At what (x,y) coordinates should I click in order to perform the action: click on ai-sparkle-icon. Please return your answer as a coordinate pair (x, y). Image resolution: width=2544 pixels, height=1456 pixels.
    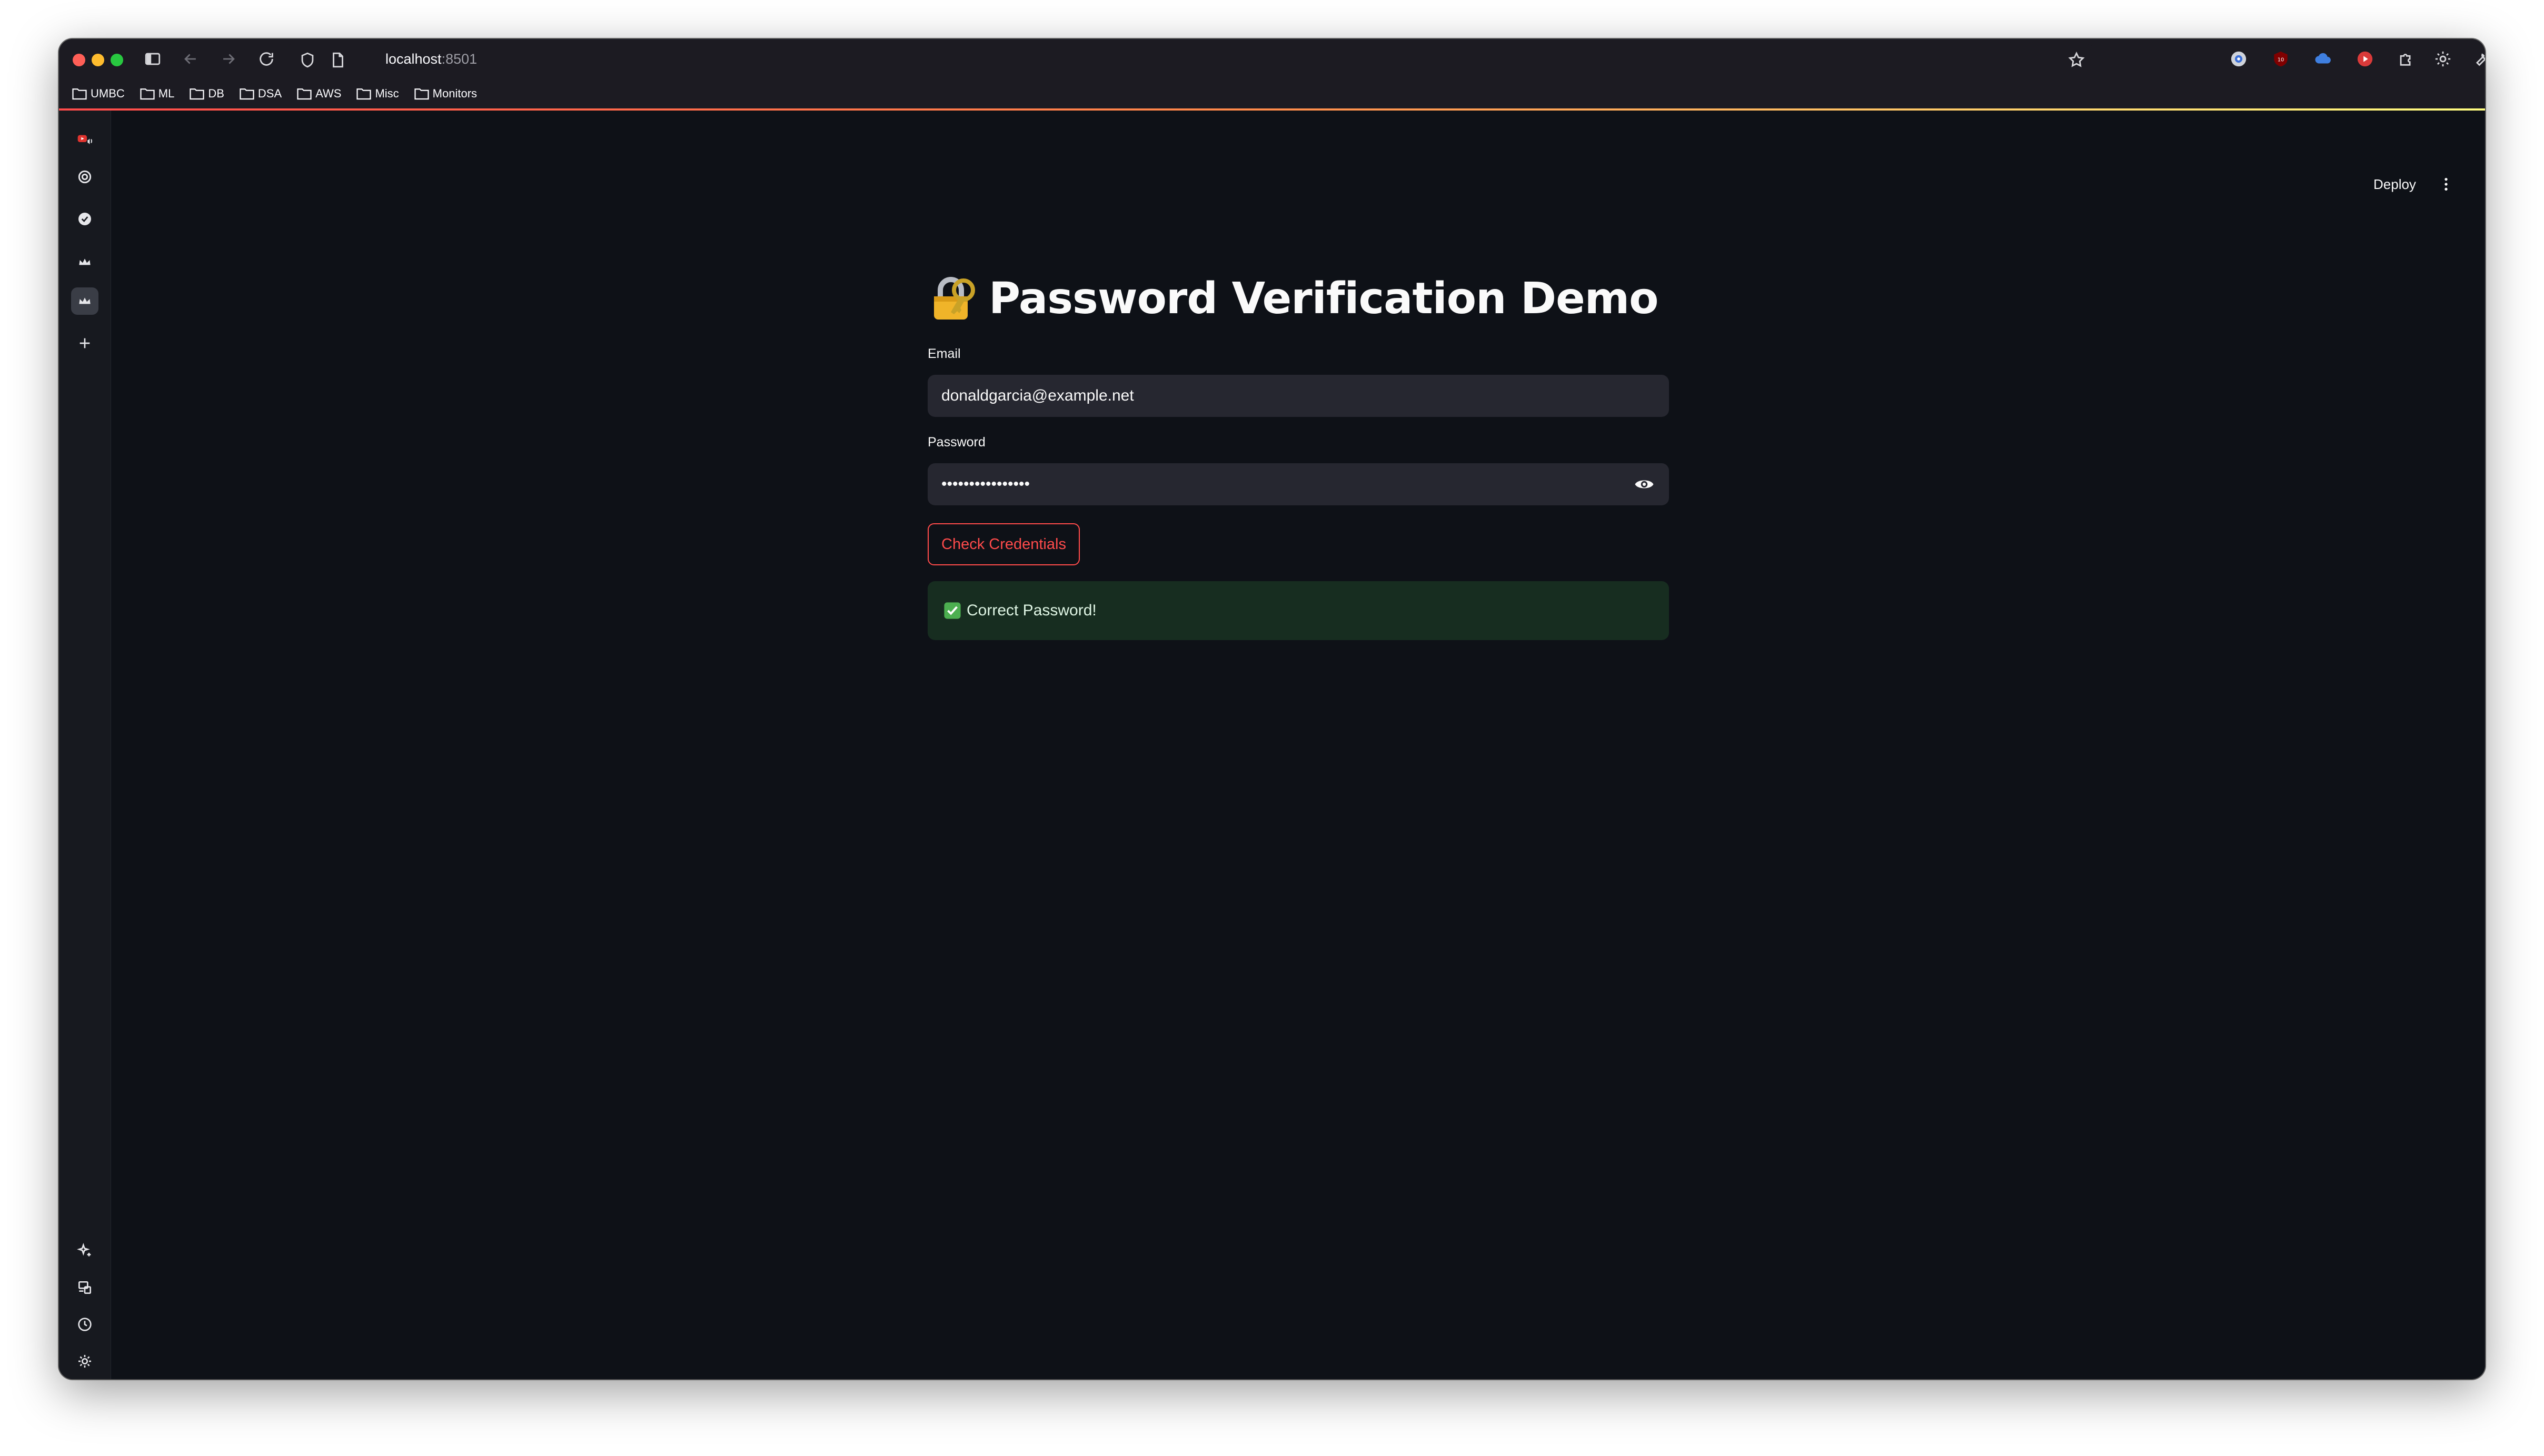
    Looking at the image, I should click on (84, 1250).